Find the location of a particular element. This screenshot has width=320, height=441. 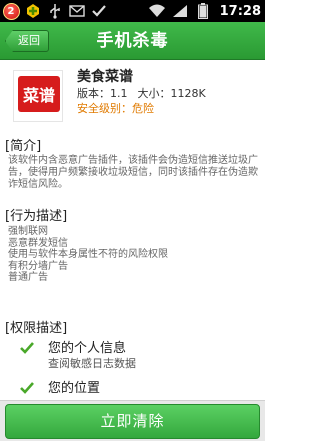

clean-now-button: 立即清除 is located at coordinates (132, 421).